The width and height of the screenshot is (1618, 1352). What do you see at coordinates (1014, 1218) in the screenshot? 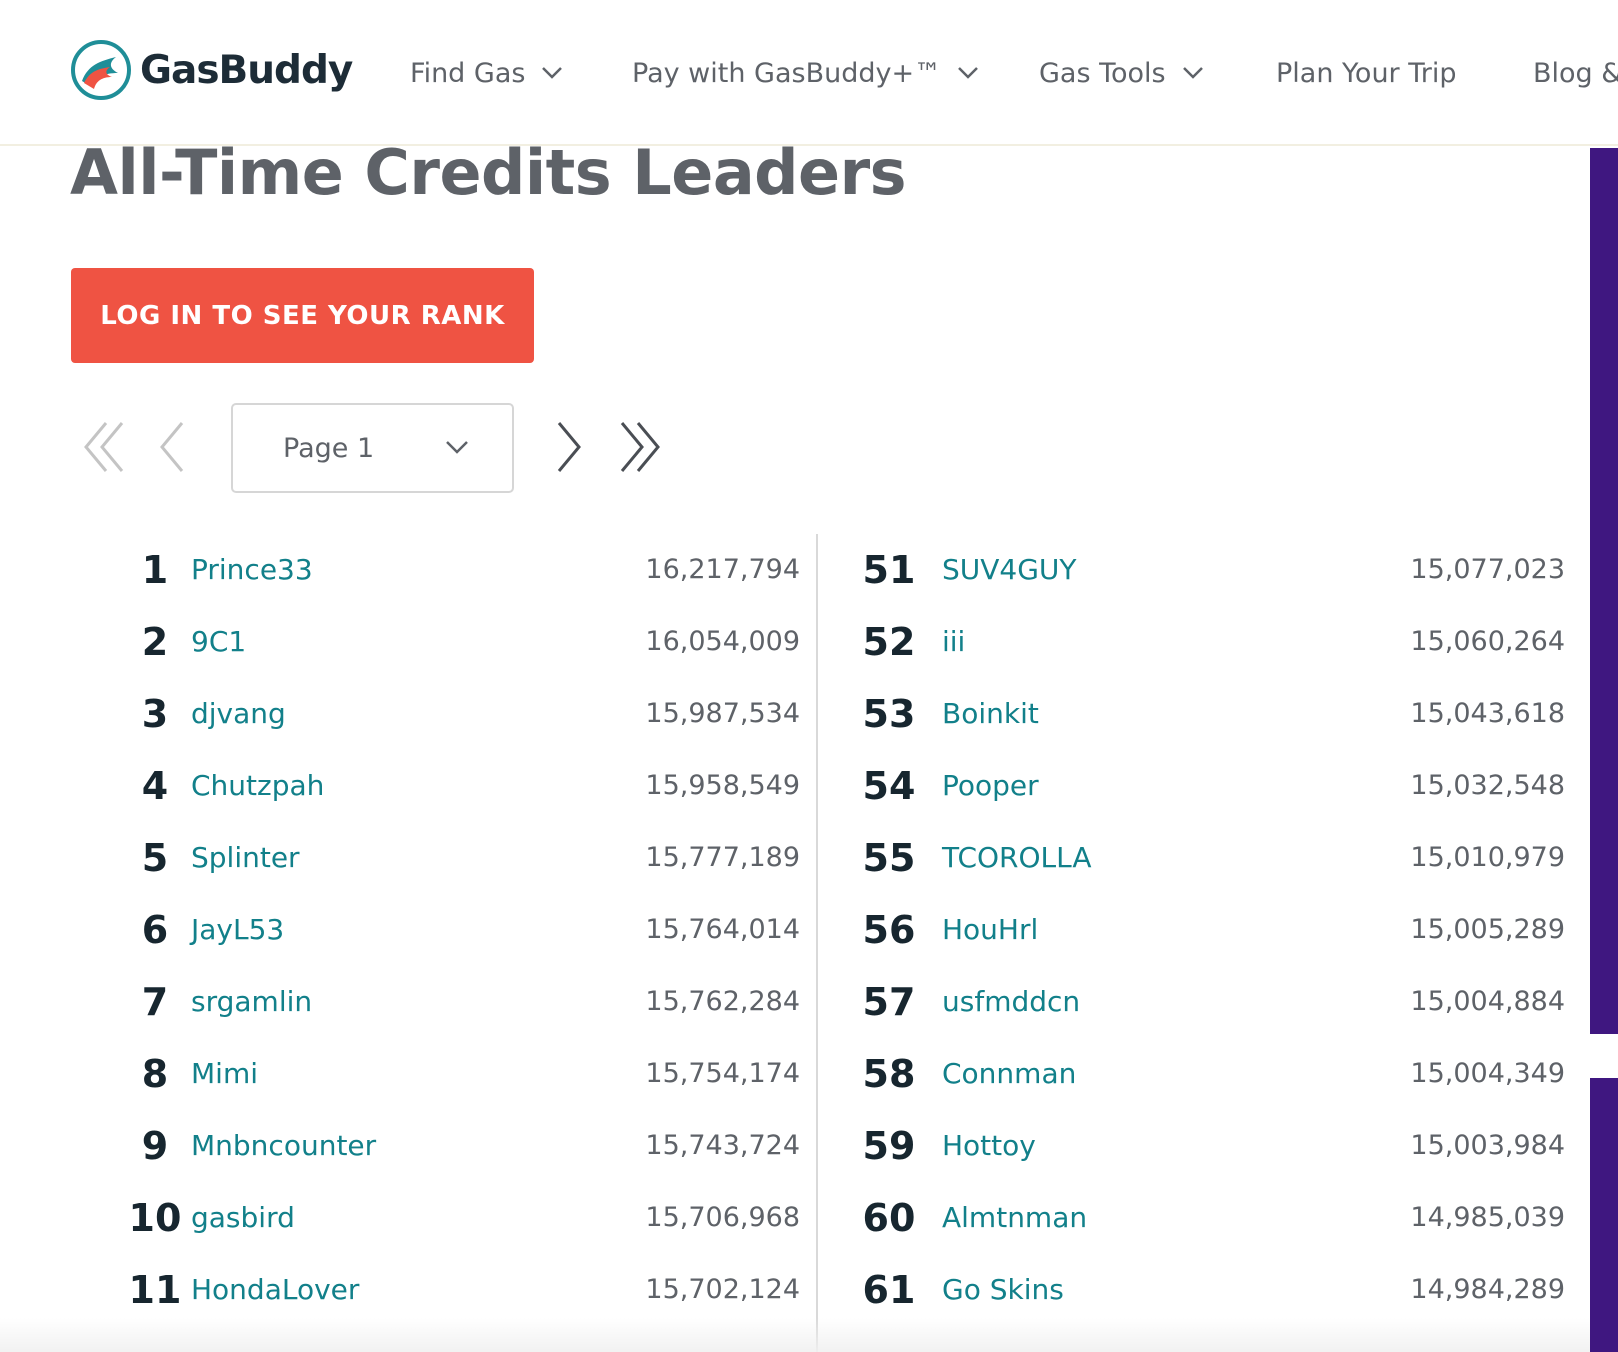
I see `username-link: Almtnman` at bounding box center [1014, 1218].